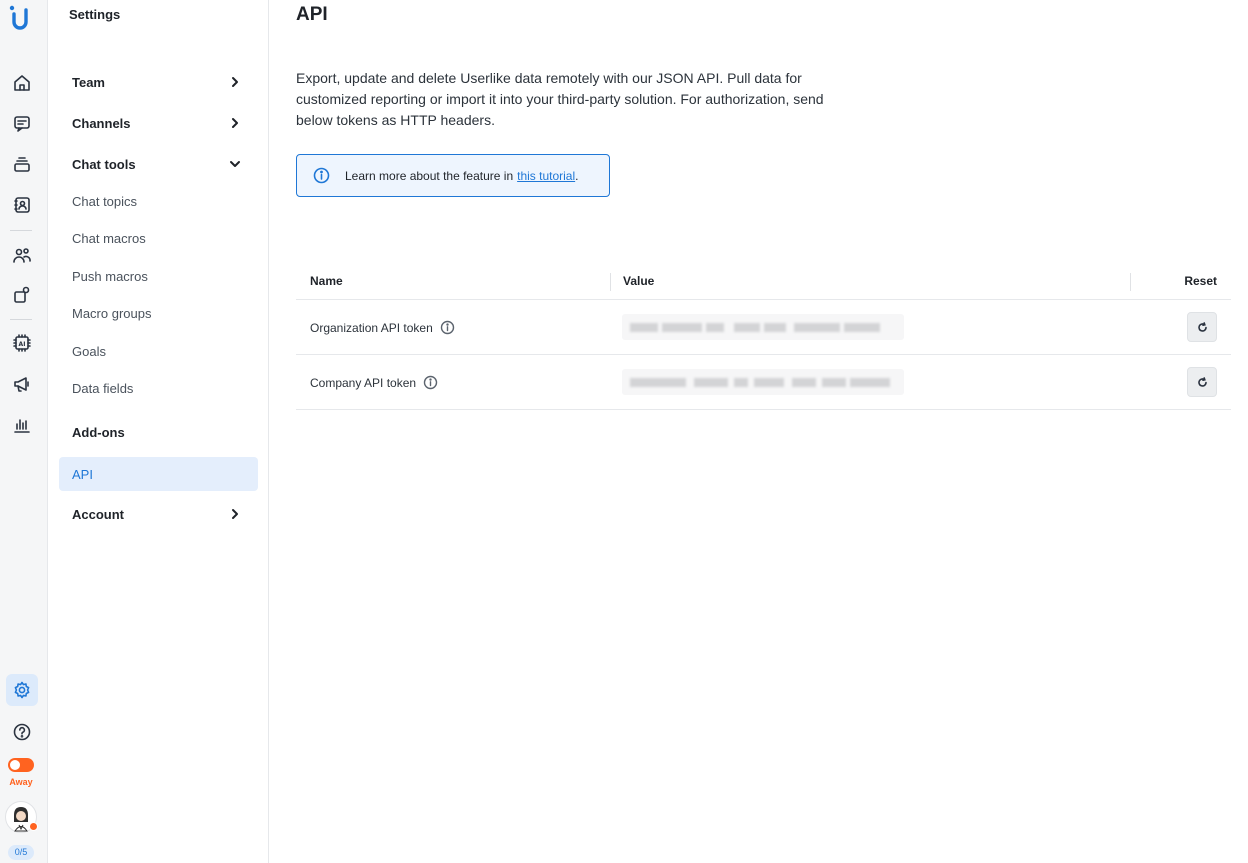  I want to click on sidebar-item-channels: Channels, so click(158, 123).